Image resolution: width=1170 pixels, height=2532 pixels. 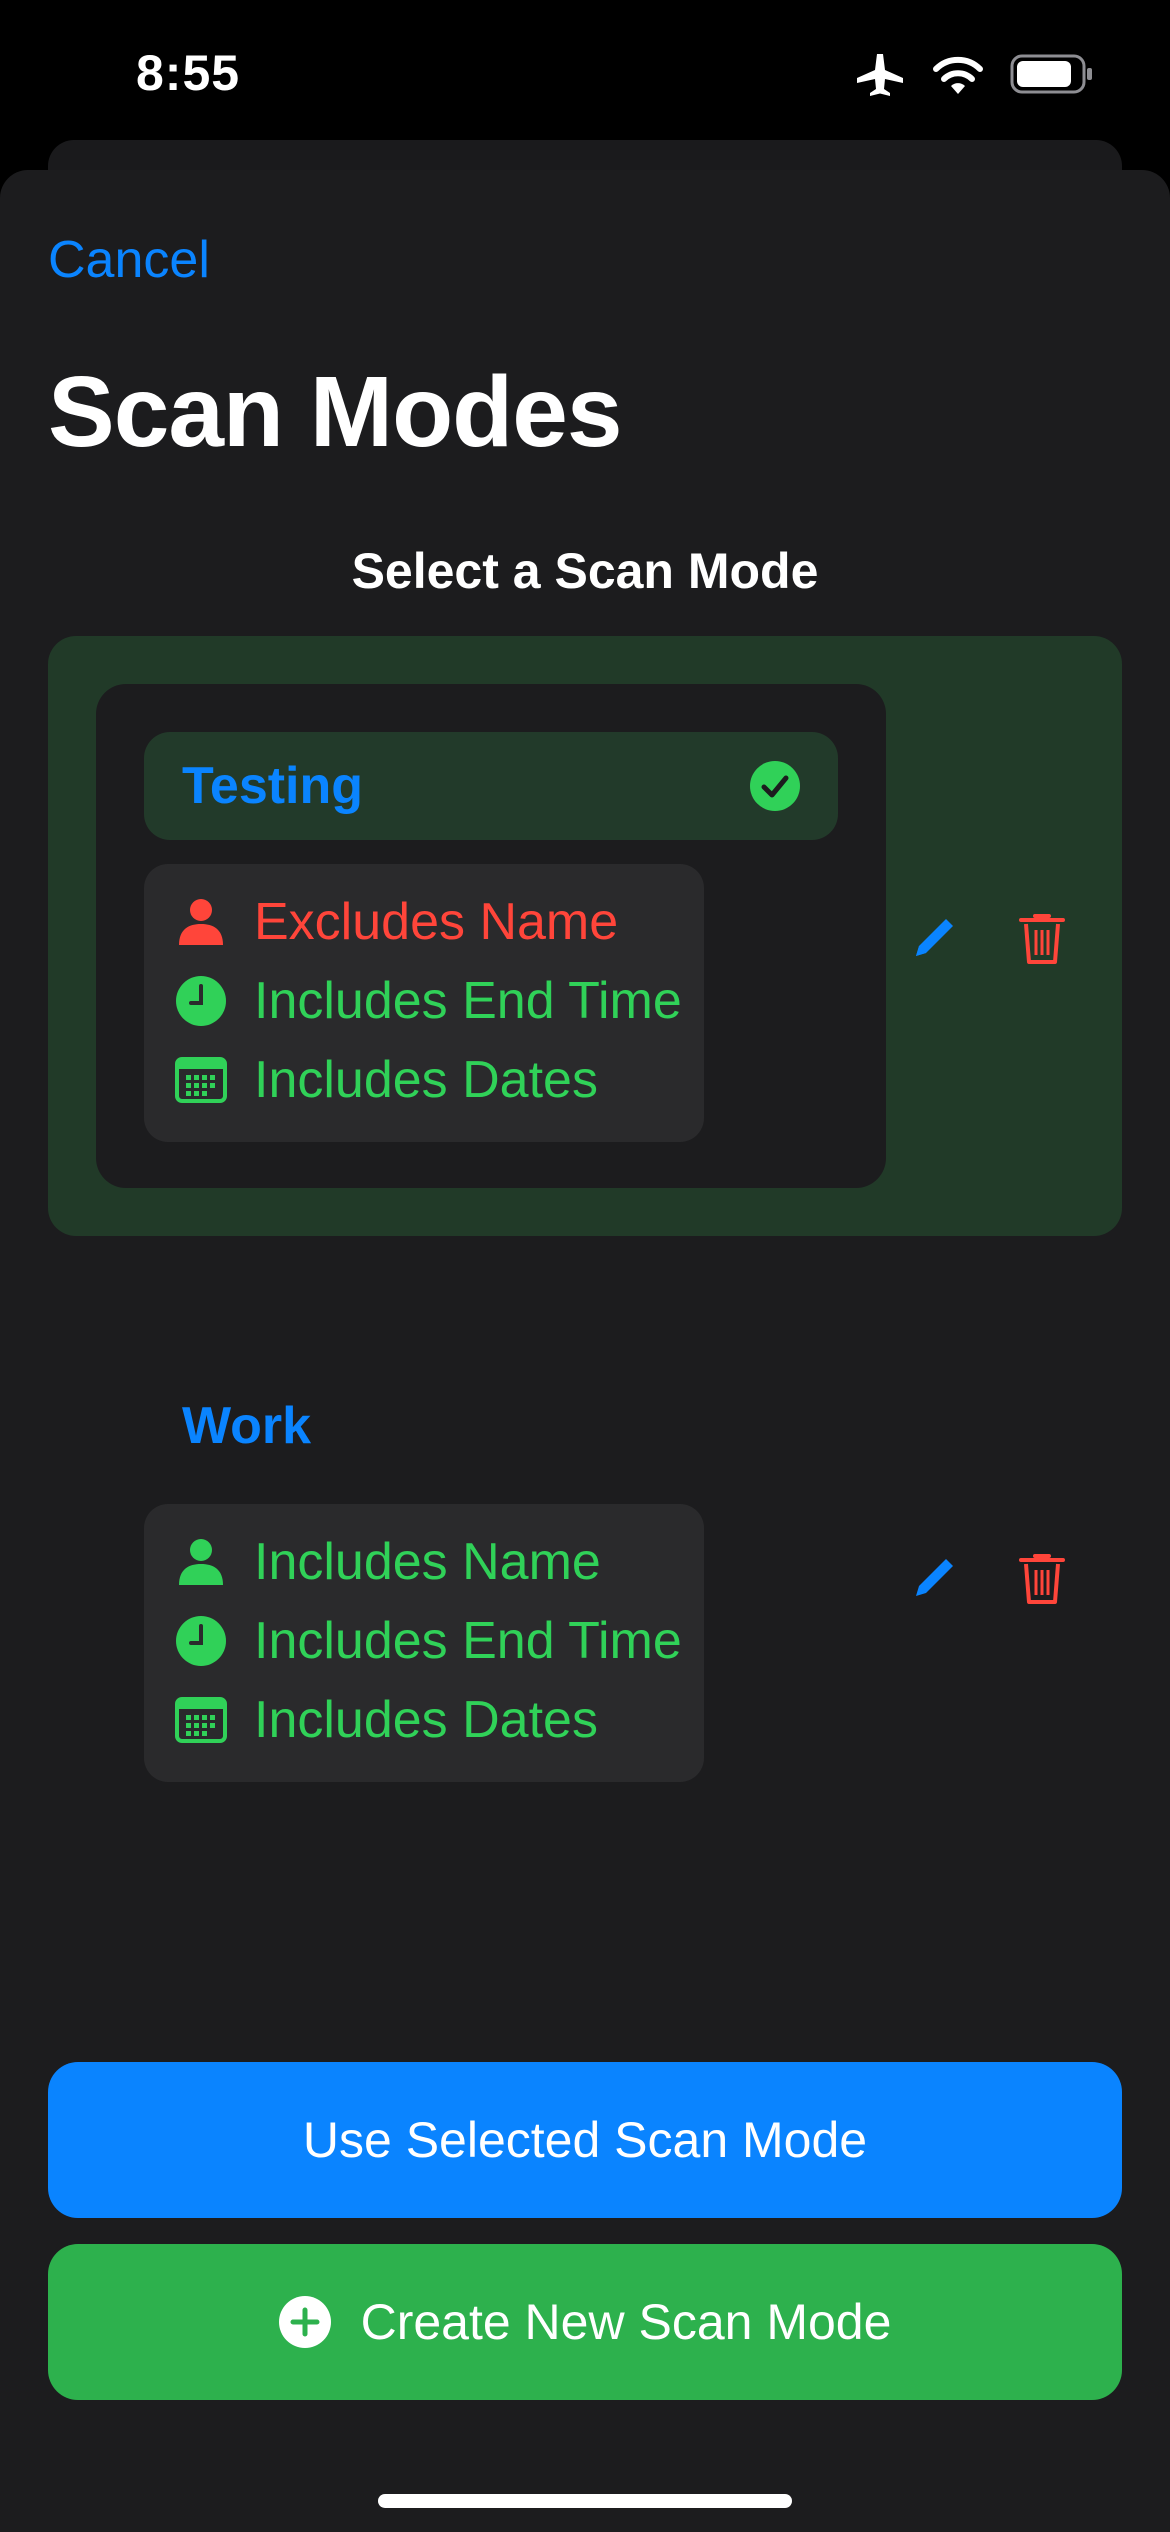 I want to click on attribute-name: Excludes Name, so click(x=396, y=922).